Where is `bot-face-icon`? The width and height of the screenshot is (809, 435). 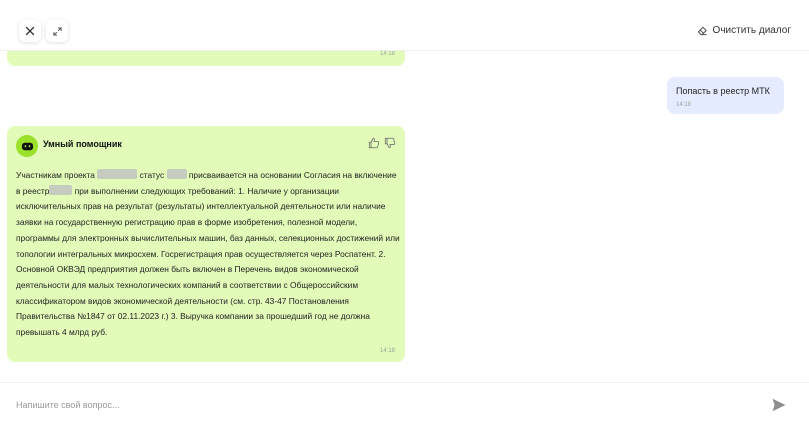
bot-face-icon is located at coordinates (27, 146).